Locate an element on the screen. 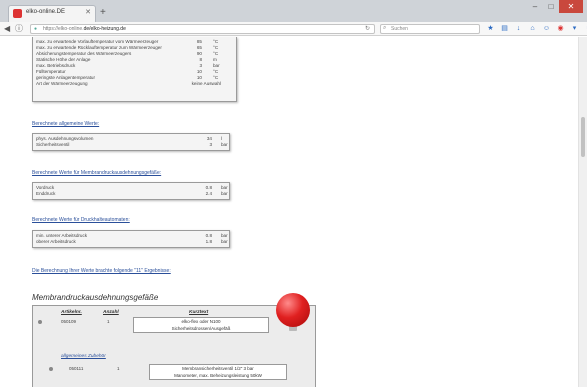 The width and height of the screenshot is (587, 387). bookmark-star-icon: ★ is located at coordinates (490, 28).